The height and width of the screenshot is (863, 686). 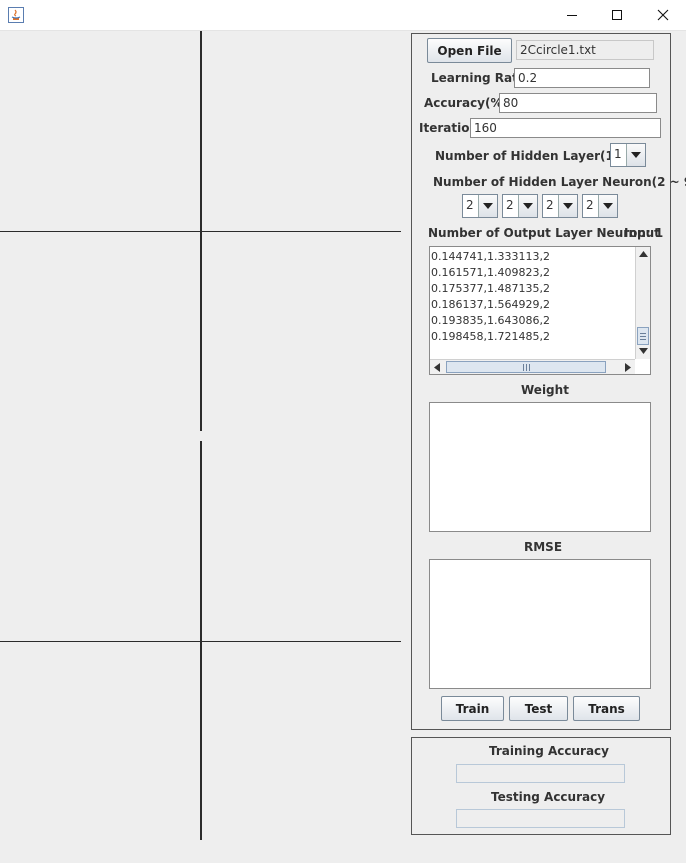 I want to click on learning-rate-input: 0.2, so click(x=582, y=78).